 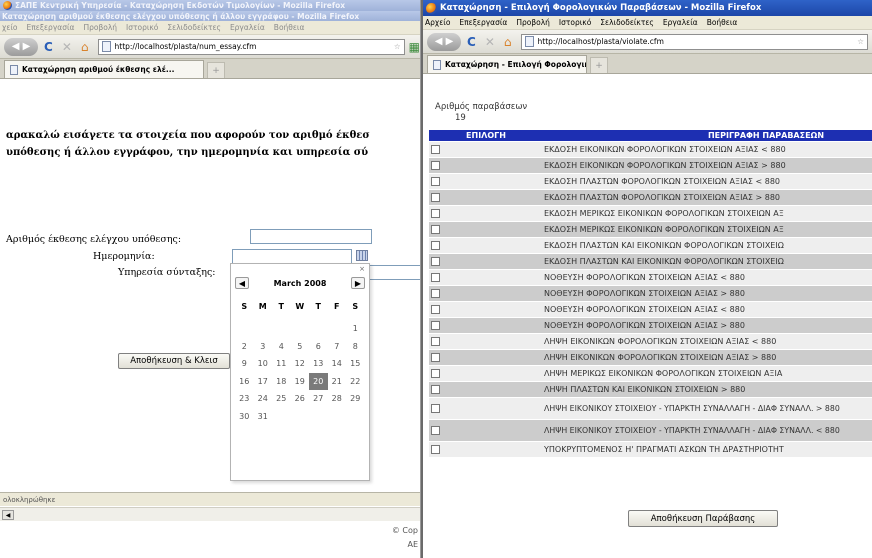 What do you see at coordinates (414, 47) in the screenshot?
I see `search-engine-icon: ▦` at bounding box center [414, 47].